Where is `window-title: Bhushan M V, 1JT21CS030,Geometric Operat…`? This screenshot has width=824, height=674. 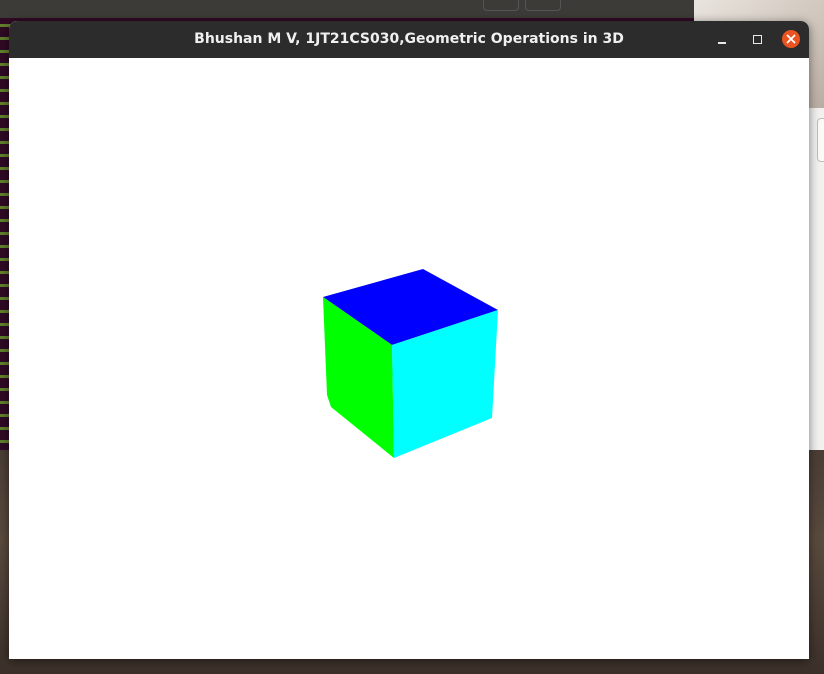 window-title: Bhushan M V, 1JT21CS030,Geometric Operat… is located at coordinates (409, 39).